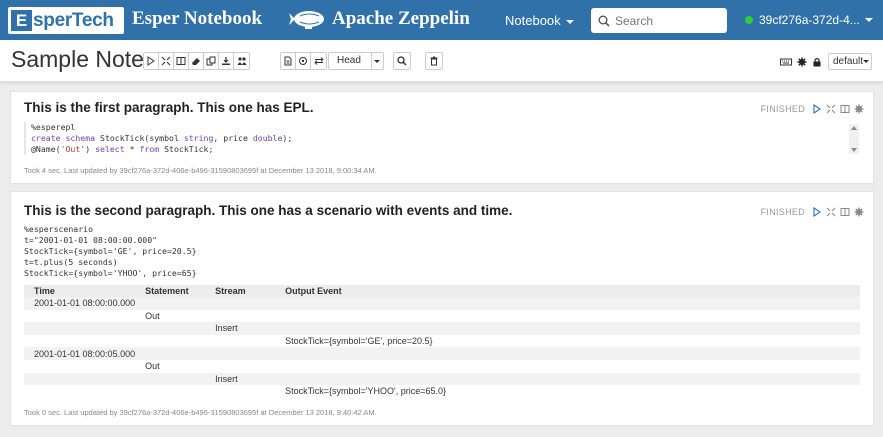 This screenshot has height=437, width=883. What do you see at coordinates (854, 150) in the screenshot?
I see `scroll-down-icon` at bounding box center [854, 150].